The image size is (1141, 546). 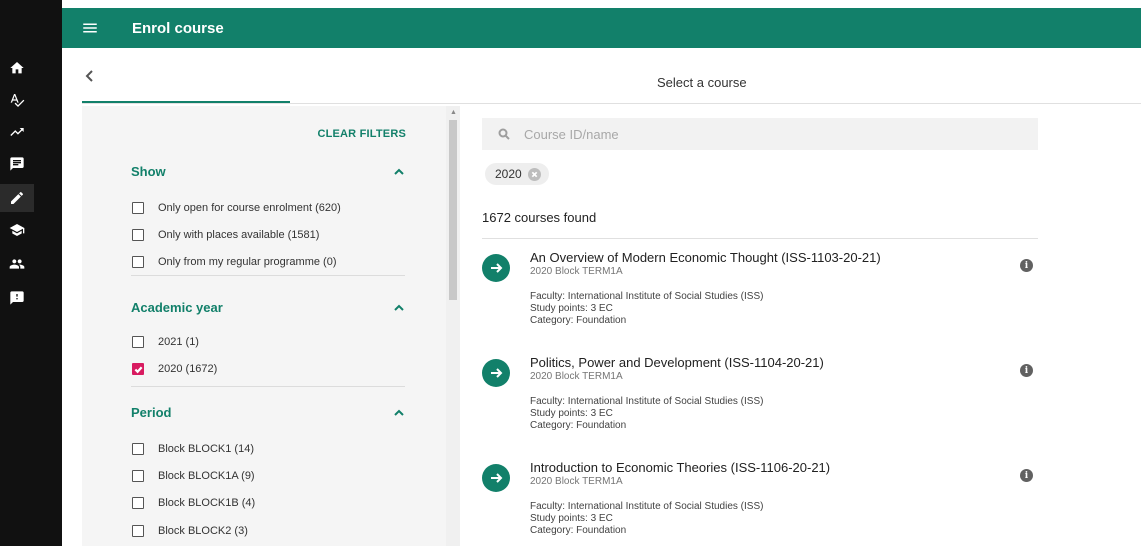 I want to click on filter-option-block1: Block BLOCK1 (14), so click(x=193, y=449).